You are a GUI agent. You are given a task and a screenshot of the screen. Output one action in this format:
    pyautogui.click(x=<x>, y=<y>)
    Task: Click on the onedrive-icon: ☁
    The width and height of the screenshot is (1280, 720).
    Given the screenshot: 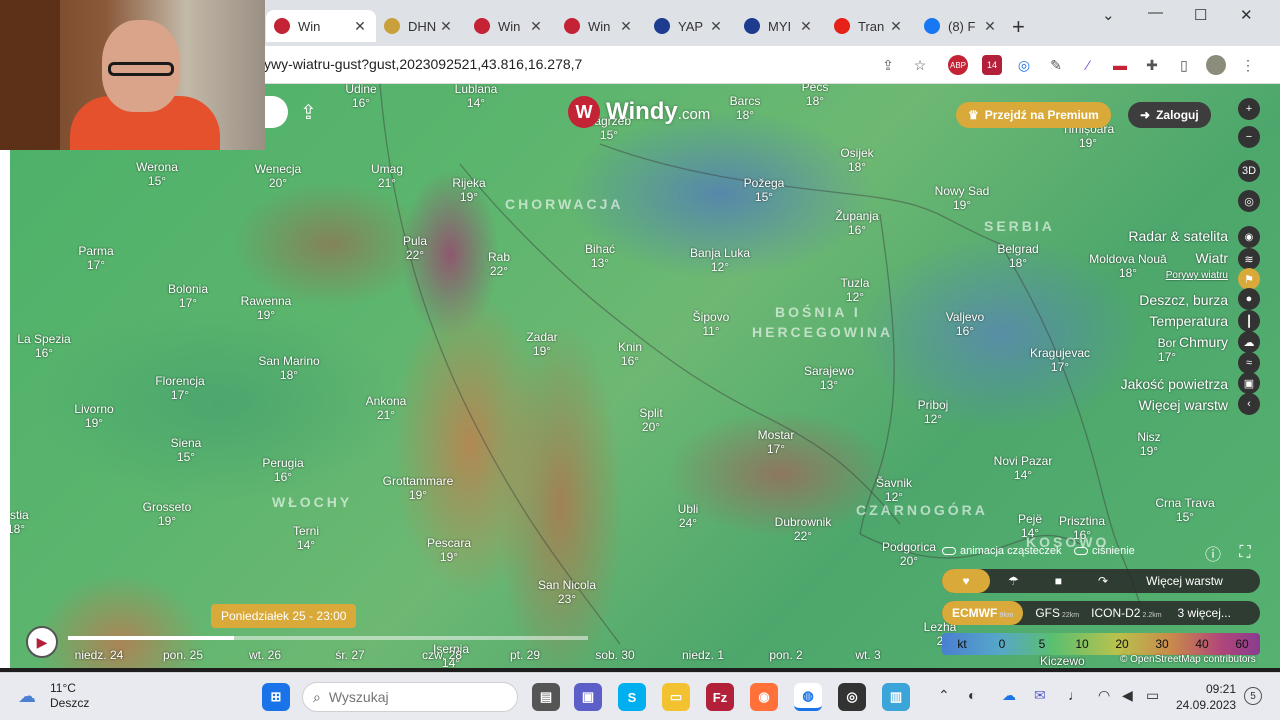 What is the action you would take?
    pyautogui.click(x=1009, y=695)
    